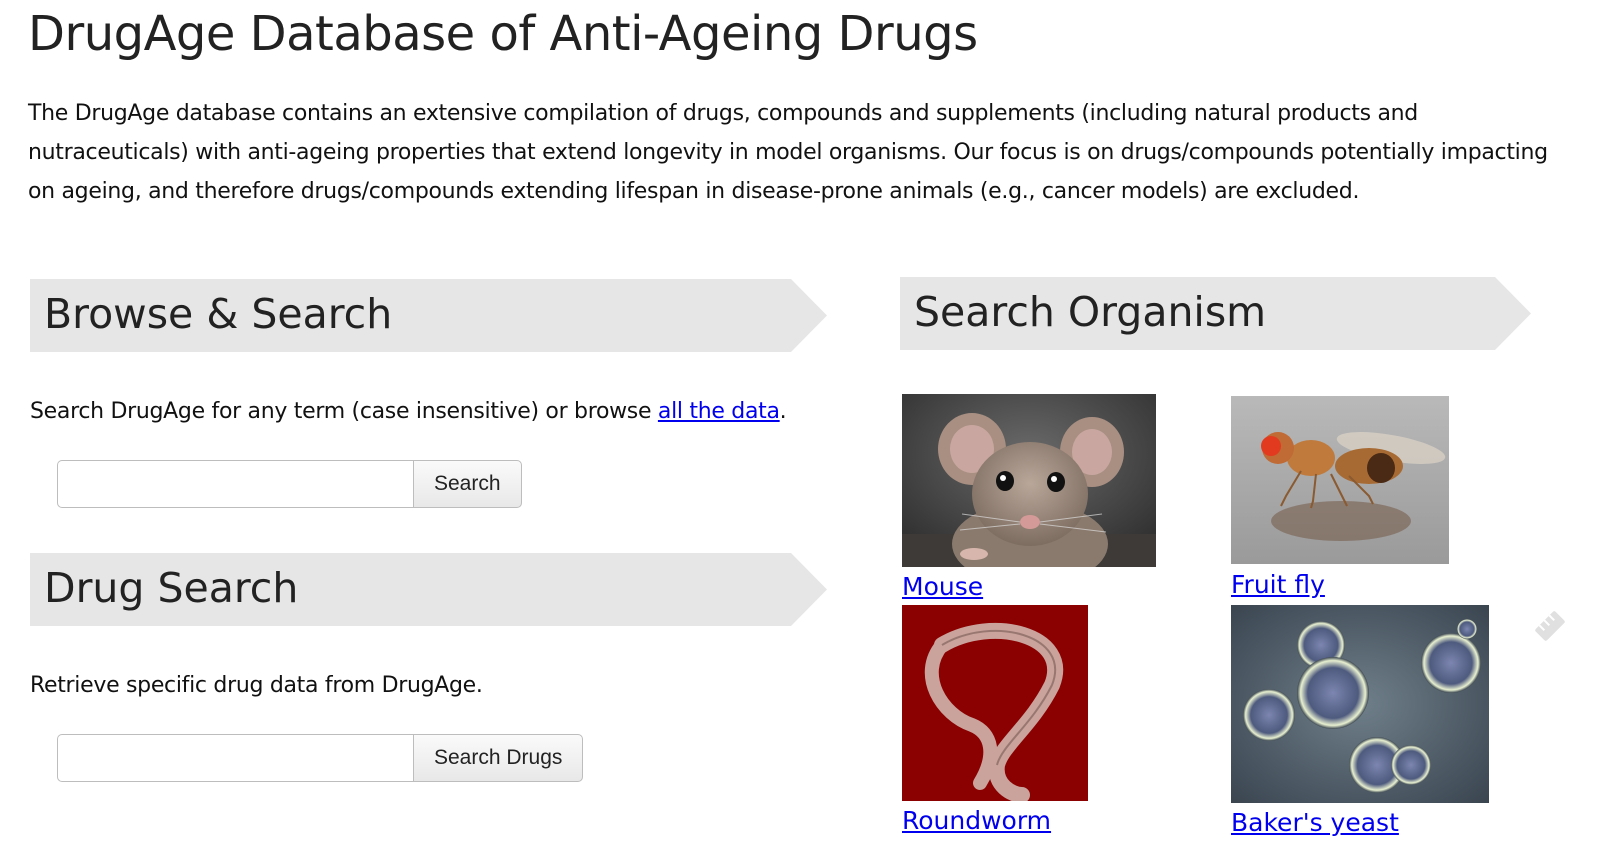 This screenshot has height=859, width=1600. I want to click on mouse-link: Mouse, so click(942, 586).